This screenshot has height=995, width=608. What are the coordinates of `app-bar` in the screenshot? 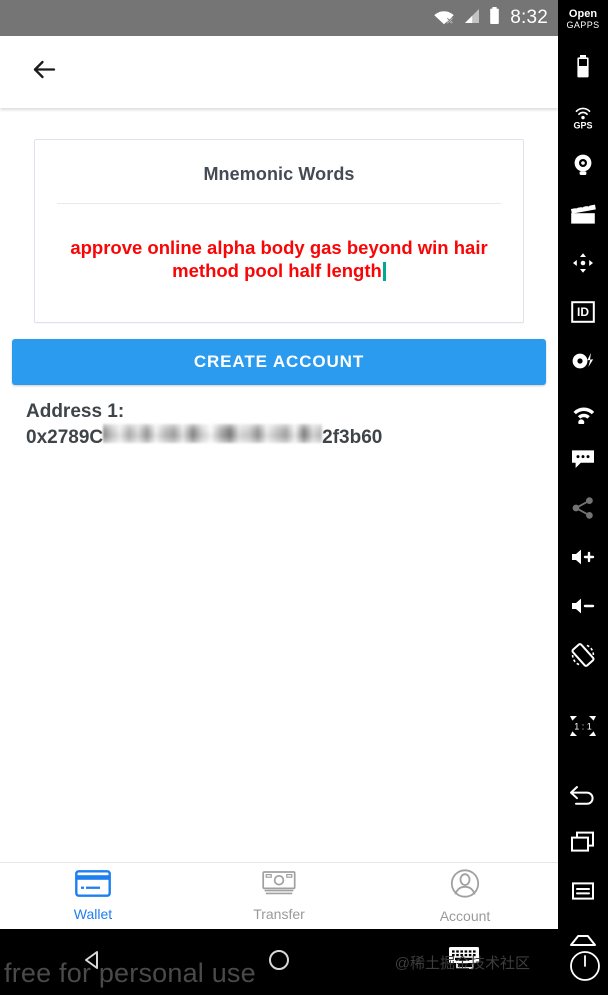 It's located at (279, 72).